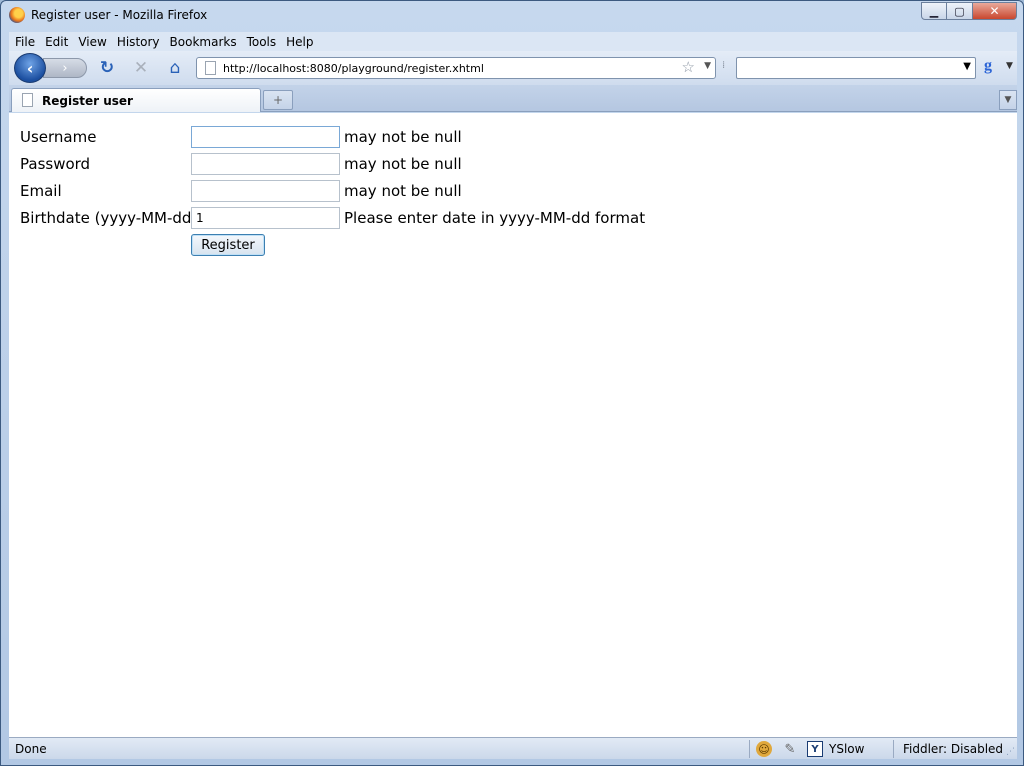 The width and height of the screenshot is (1024, 766). I want to click on maximize-icon: ▢, so click(959, 11).